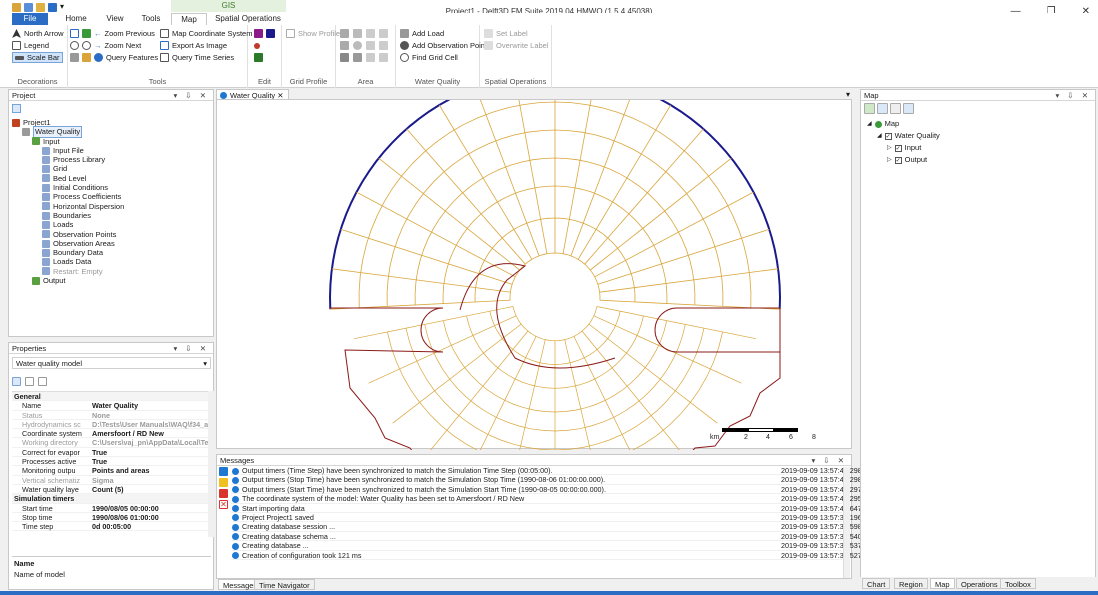 This screenshot has width=1098, height=595. Describe the element at coordinates (876, 583) in the screenshot. I see `tab-chart: Chart` at that location.